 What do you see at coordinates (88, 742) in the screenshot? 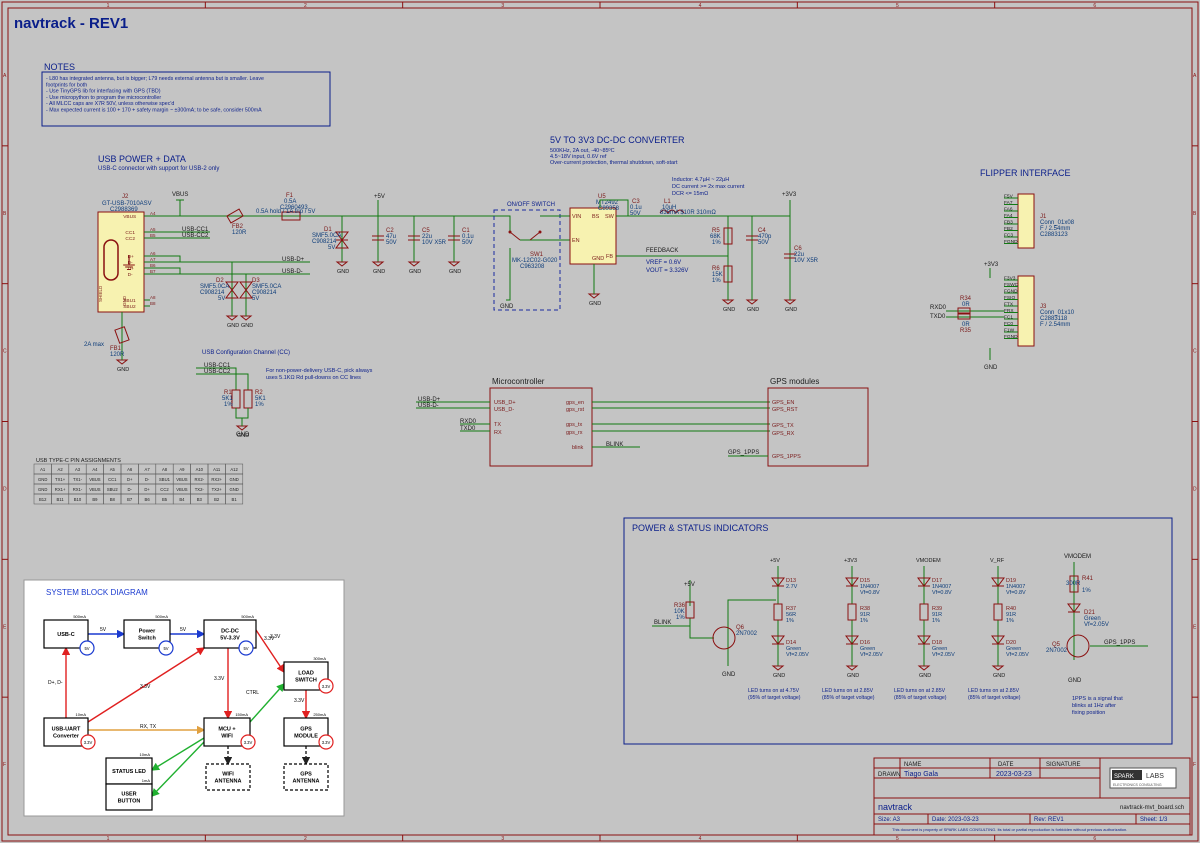
I see `voltage-badge-text: 3.3V` at bounding box center [88, 742].